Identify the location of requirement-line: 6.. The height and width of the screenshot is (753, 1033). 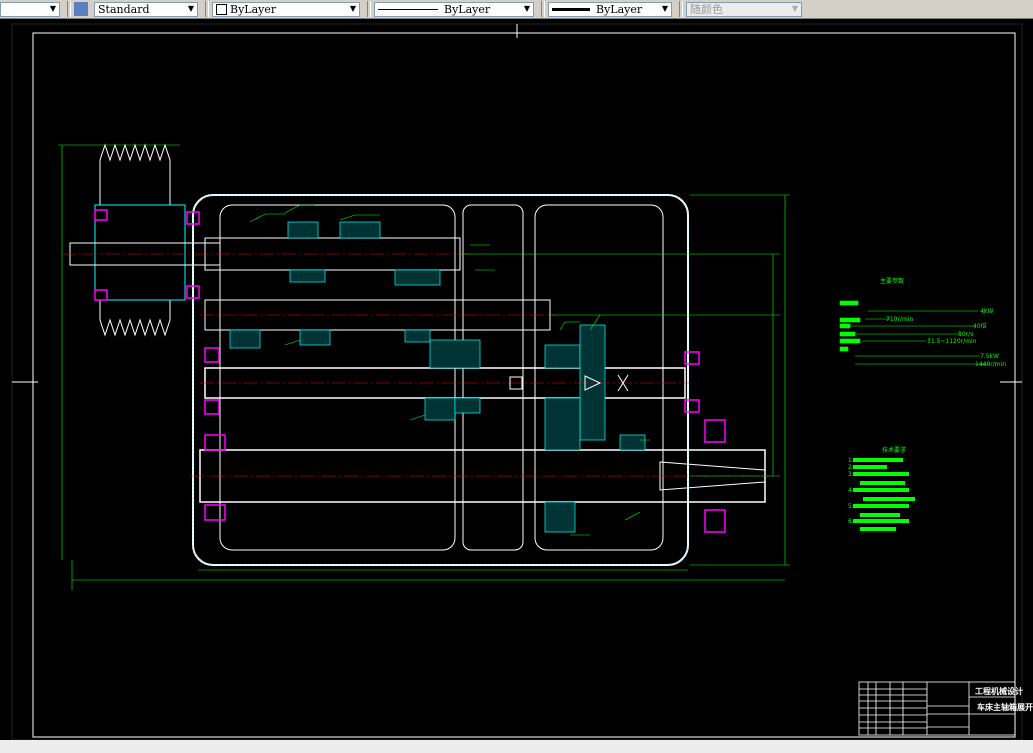
(851, 521).